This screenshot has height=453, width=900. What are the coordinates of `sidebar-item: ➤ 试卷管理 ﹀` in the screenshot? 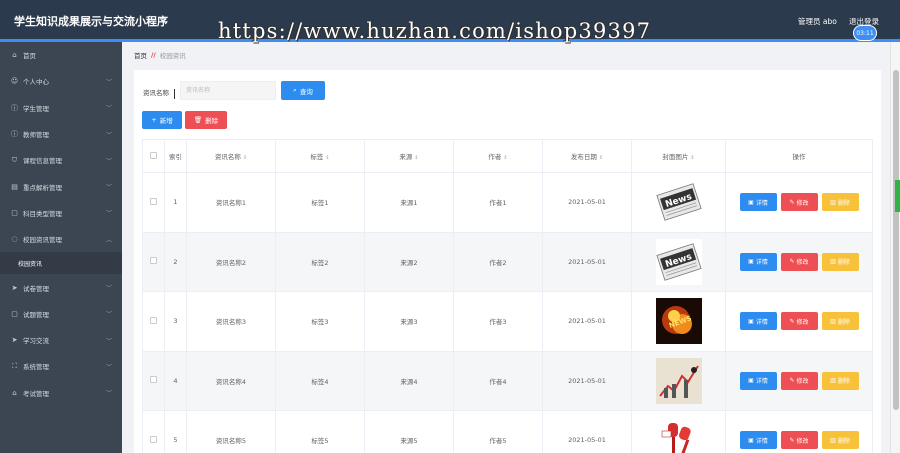 It's located at (61, 287).